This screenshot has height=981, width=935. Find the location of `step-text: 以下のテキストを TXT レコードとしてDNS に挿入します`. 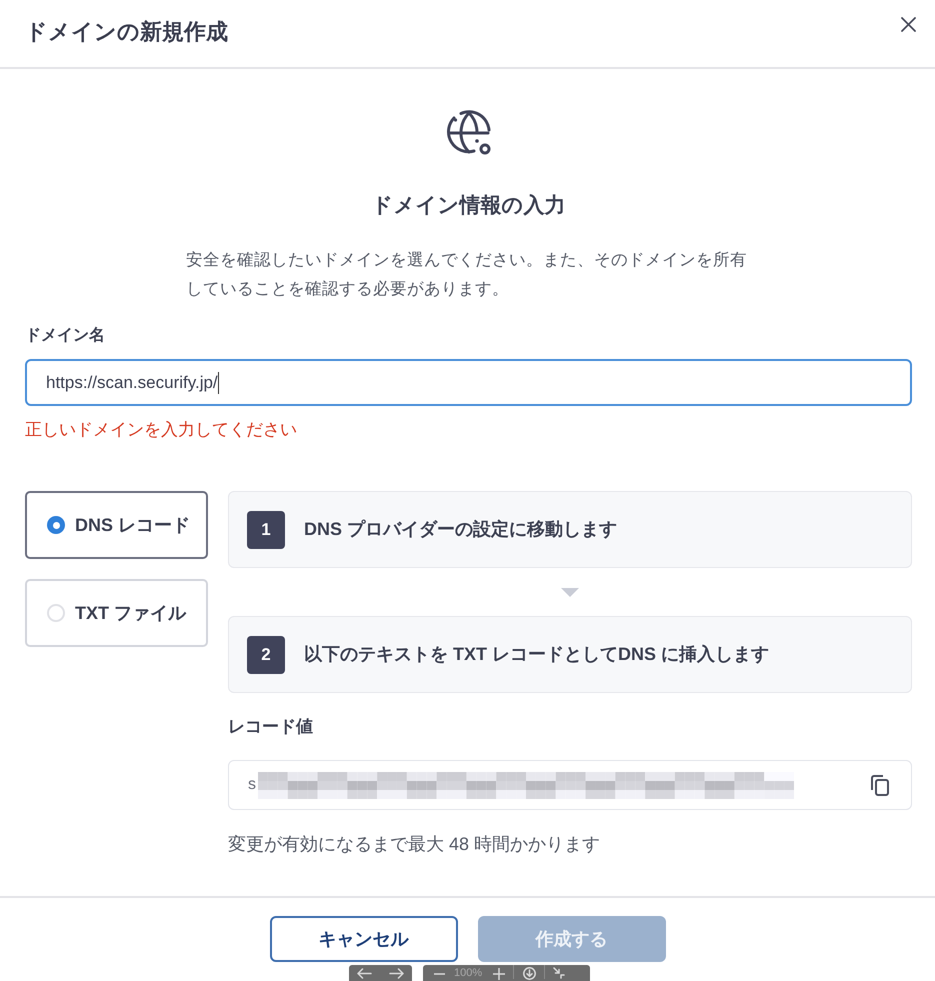

step-text: 以下のテキストを TXT レコードとしてDNS に挿入します is located at coordinates (537, 654).